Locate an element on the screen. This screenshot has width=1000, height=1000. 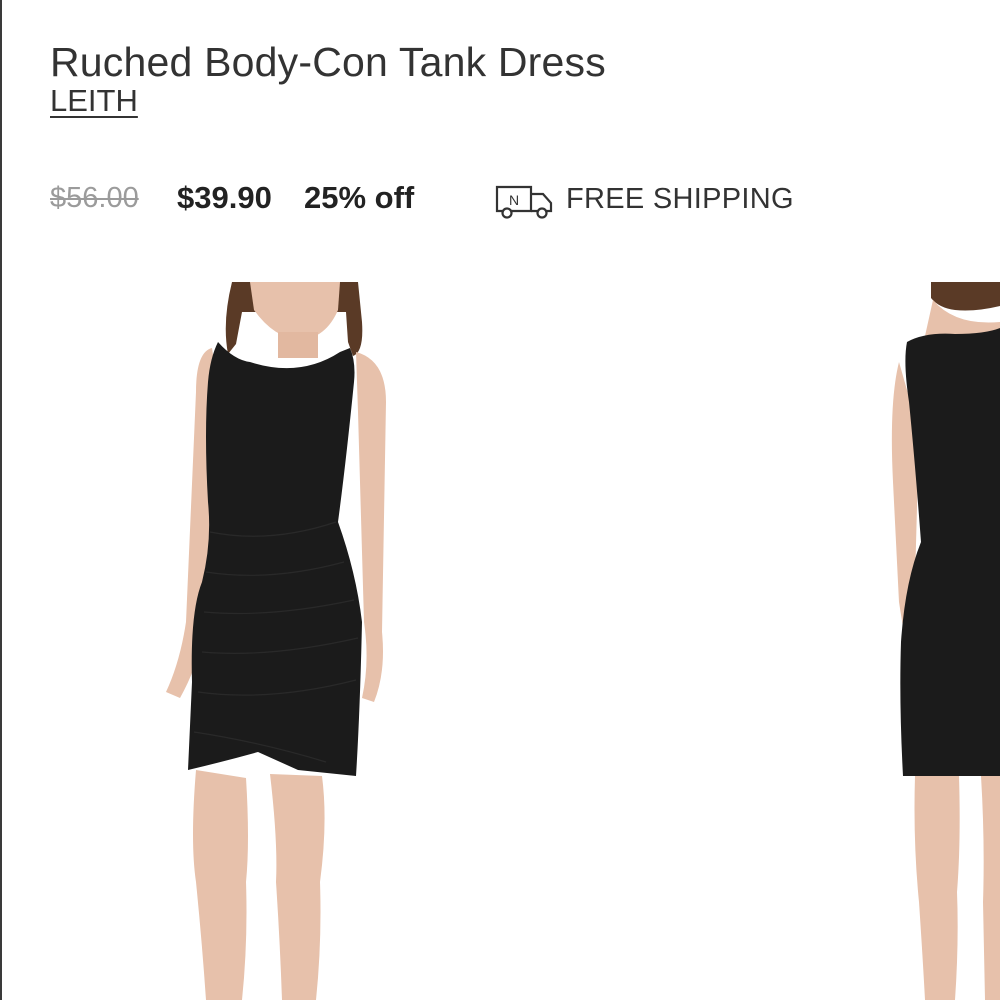
free-shipping-label: FREE SHIPPING is located at coordinates (680, 199).